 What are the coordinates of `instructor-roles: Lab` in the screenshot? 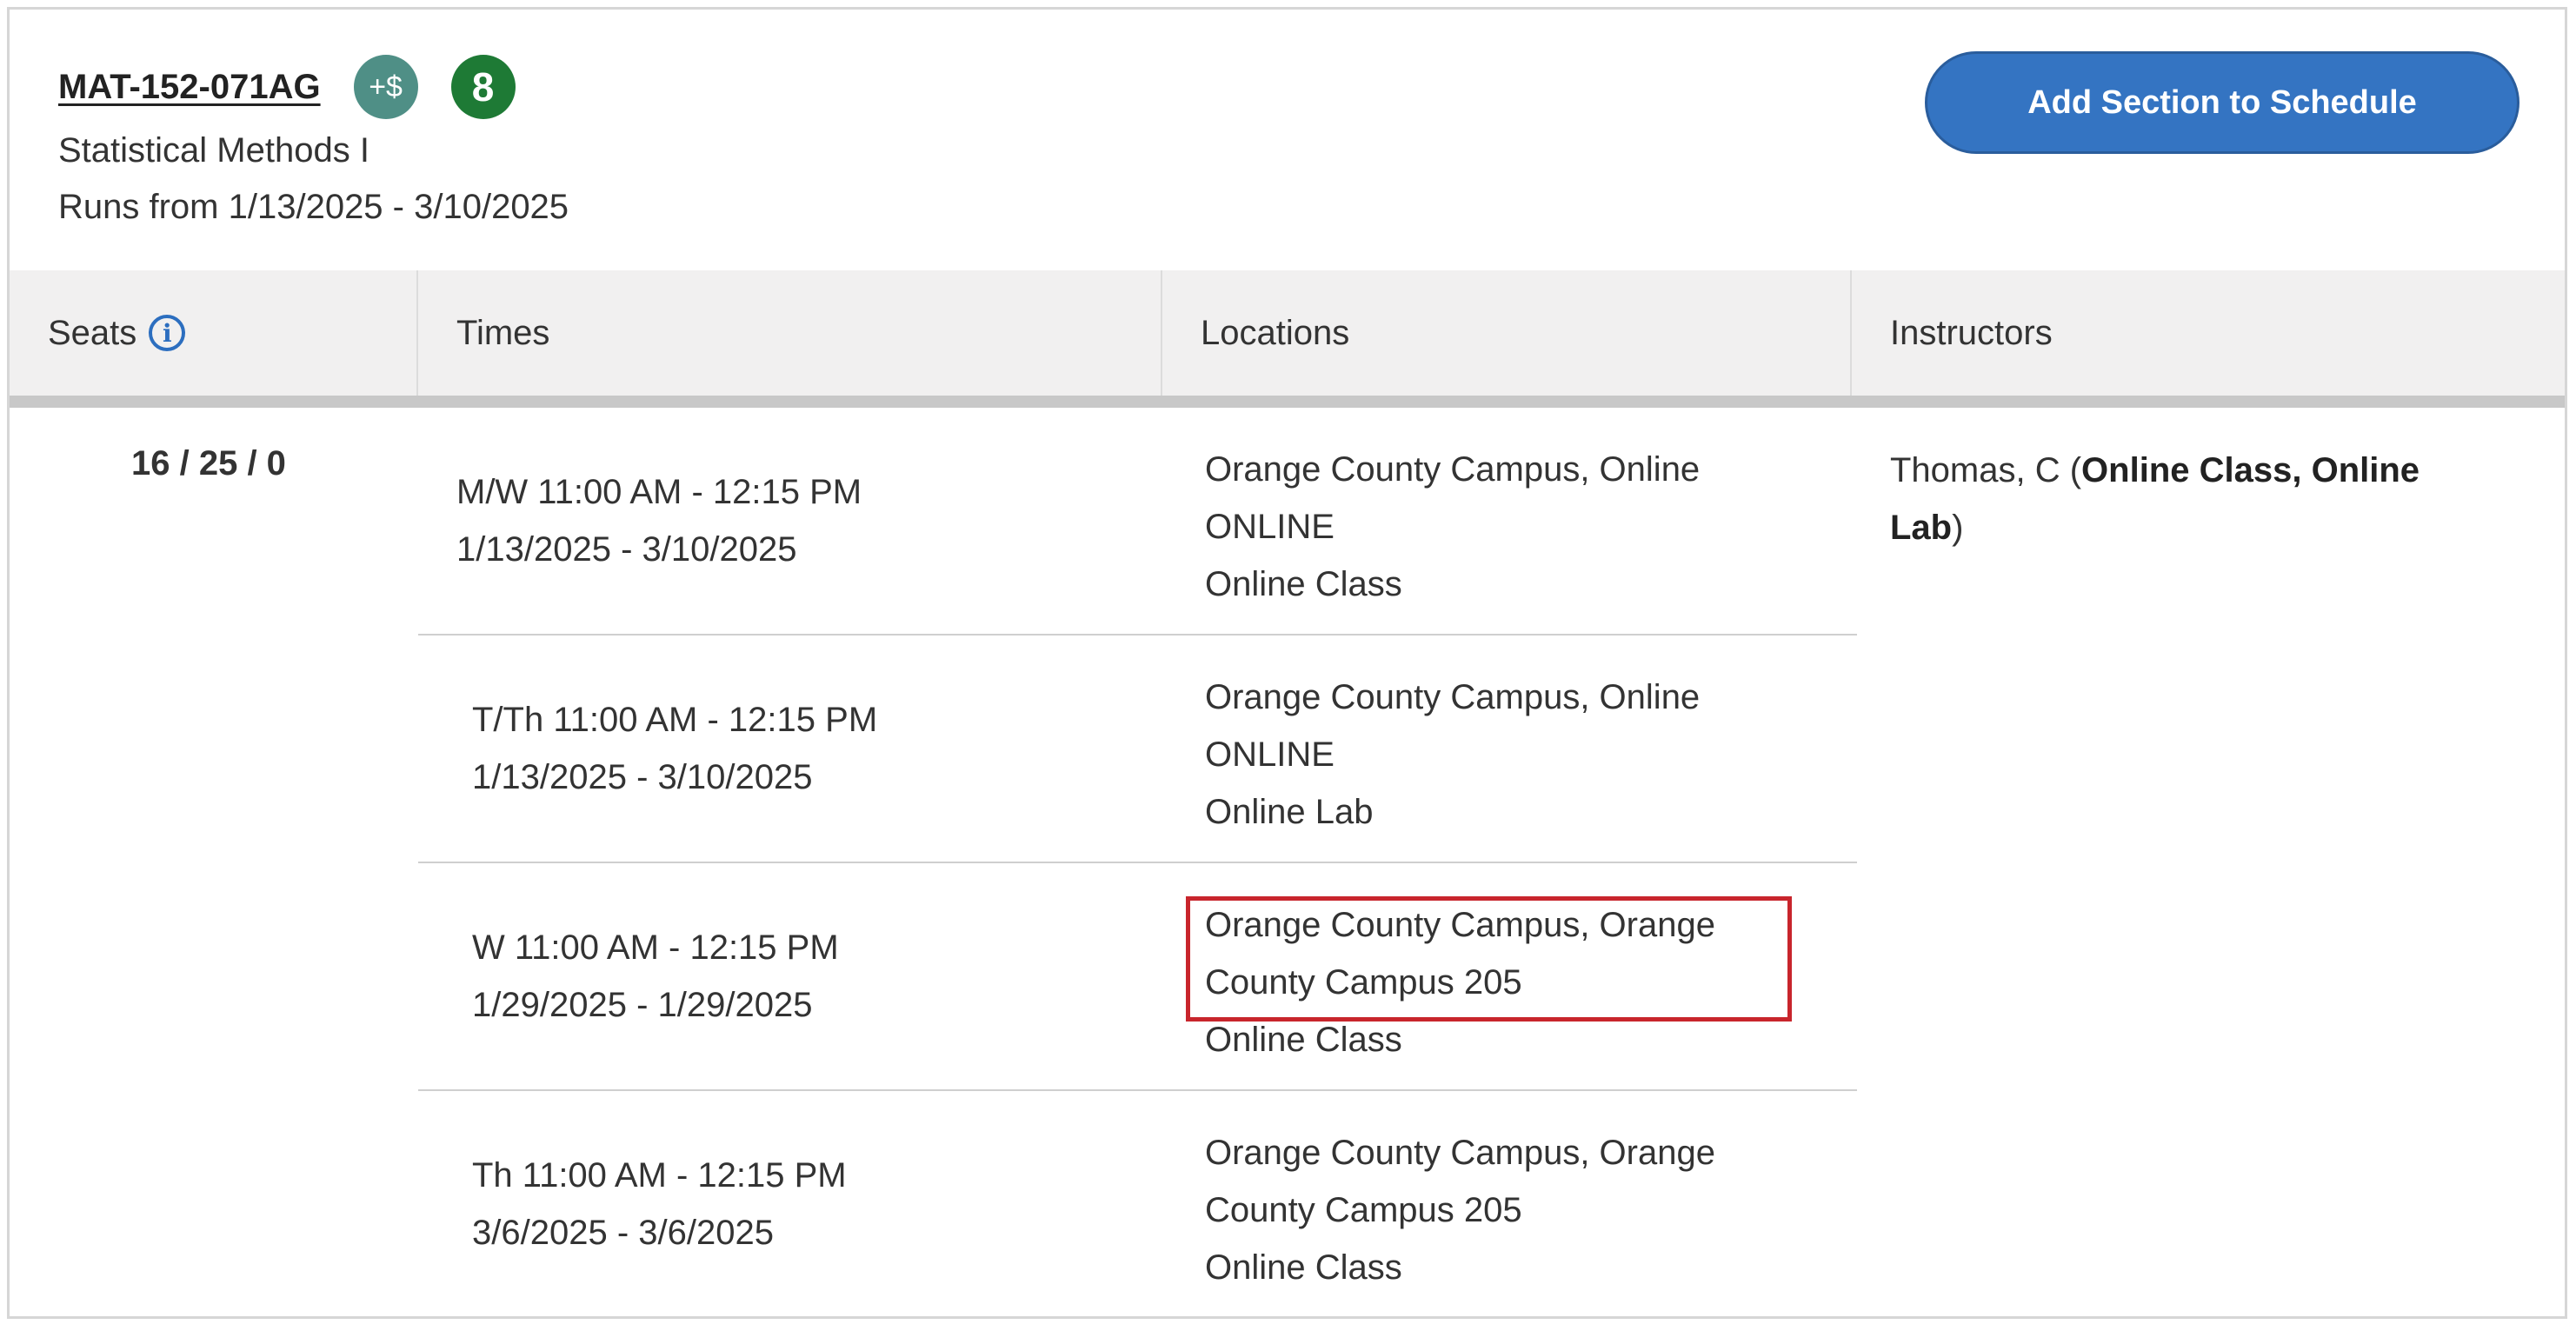 It's located at (1921, 528).